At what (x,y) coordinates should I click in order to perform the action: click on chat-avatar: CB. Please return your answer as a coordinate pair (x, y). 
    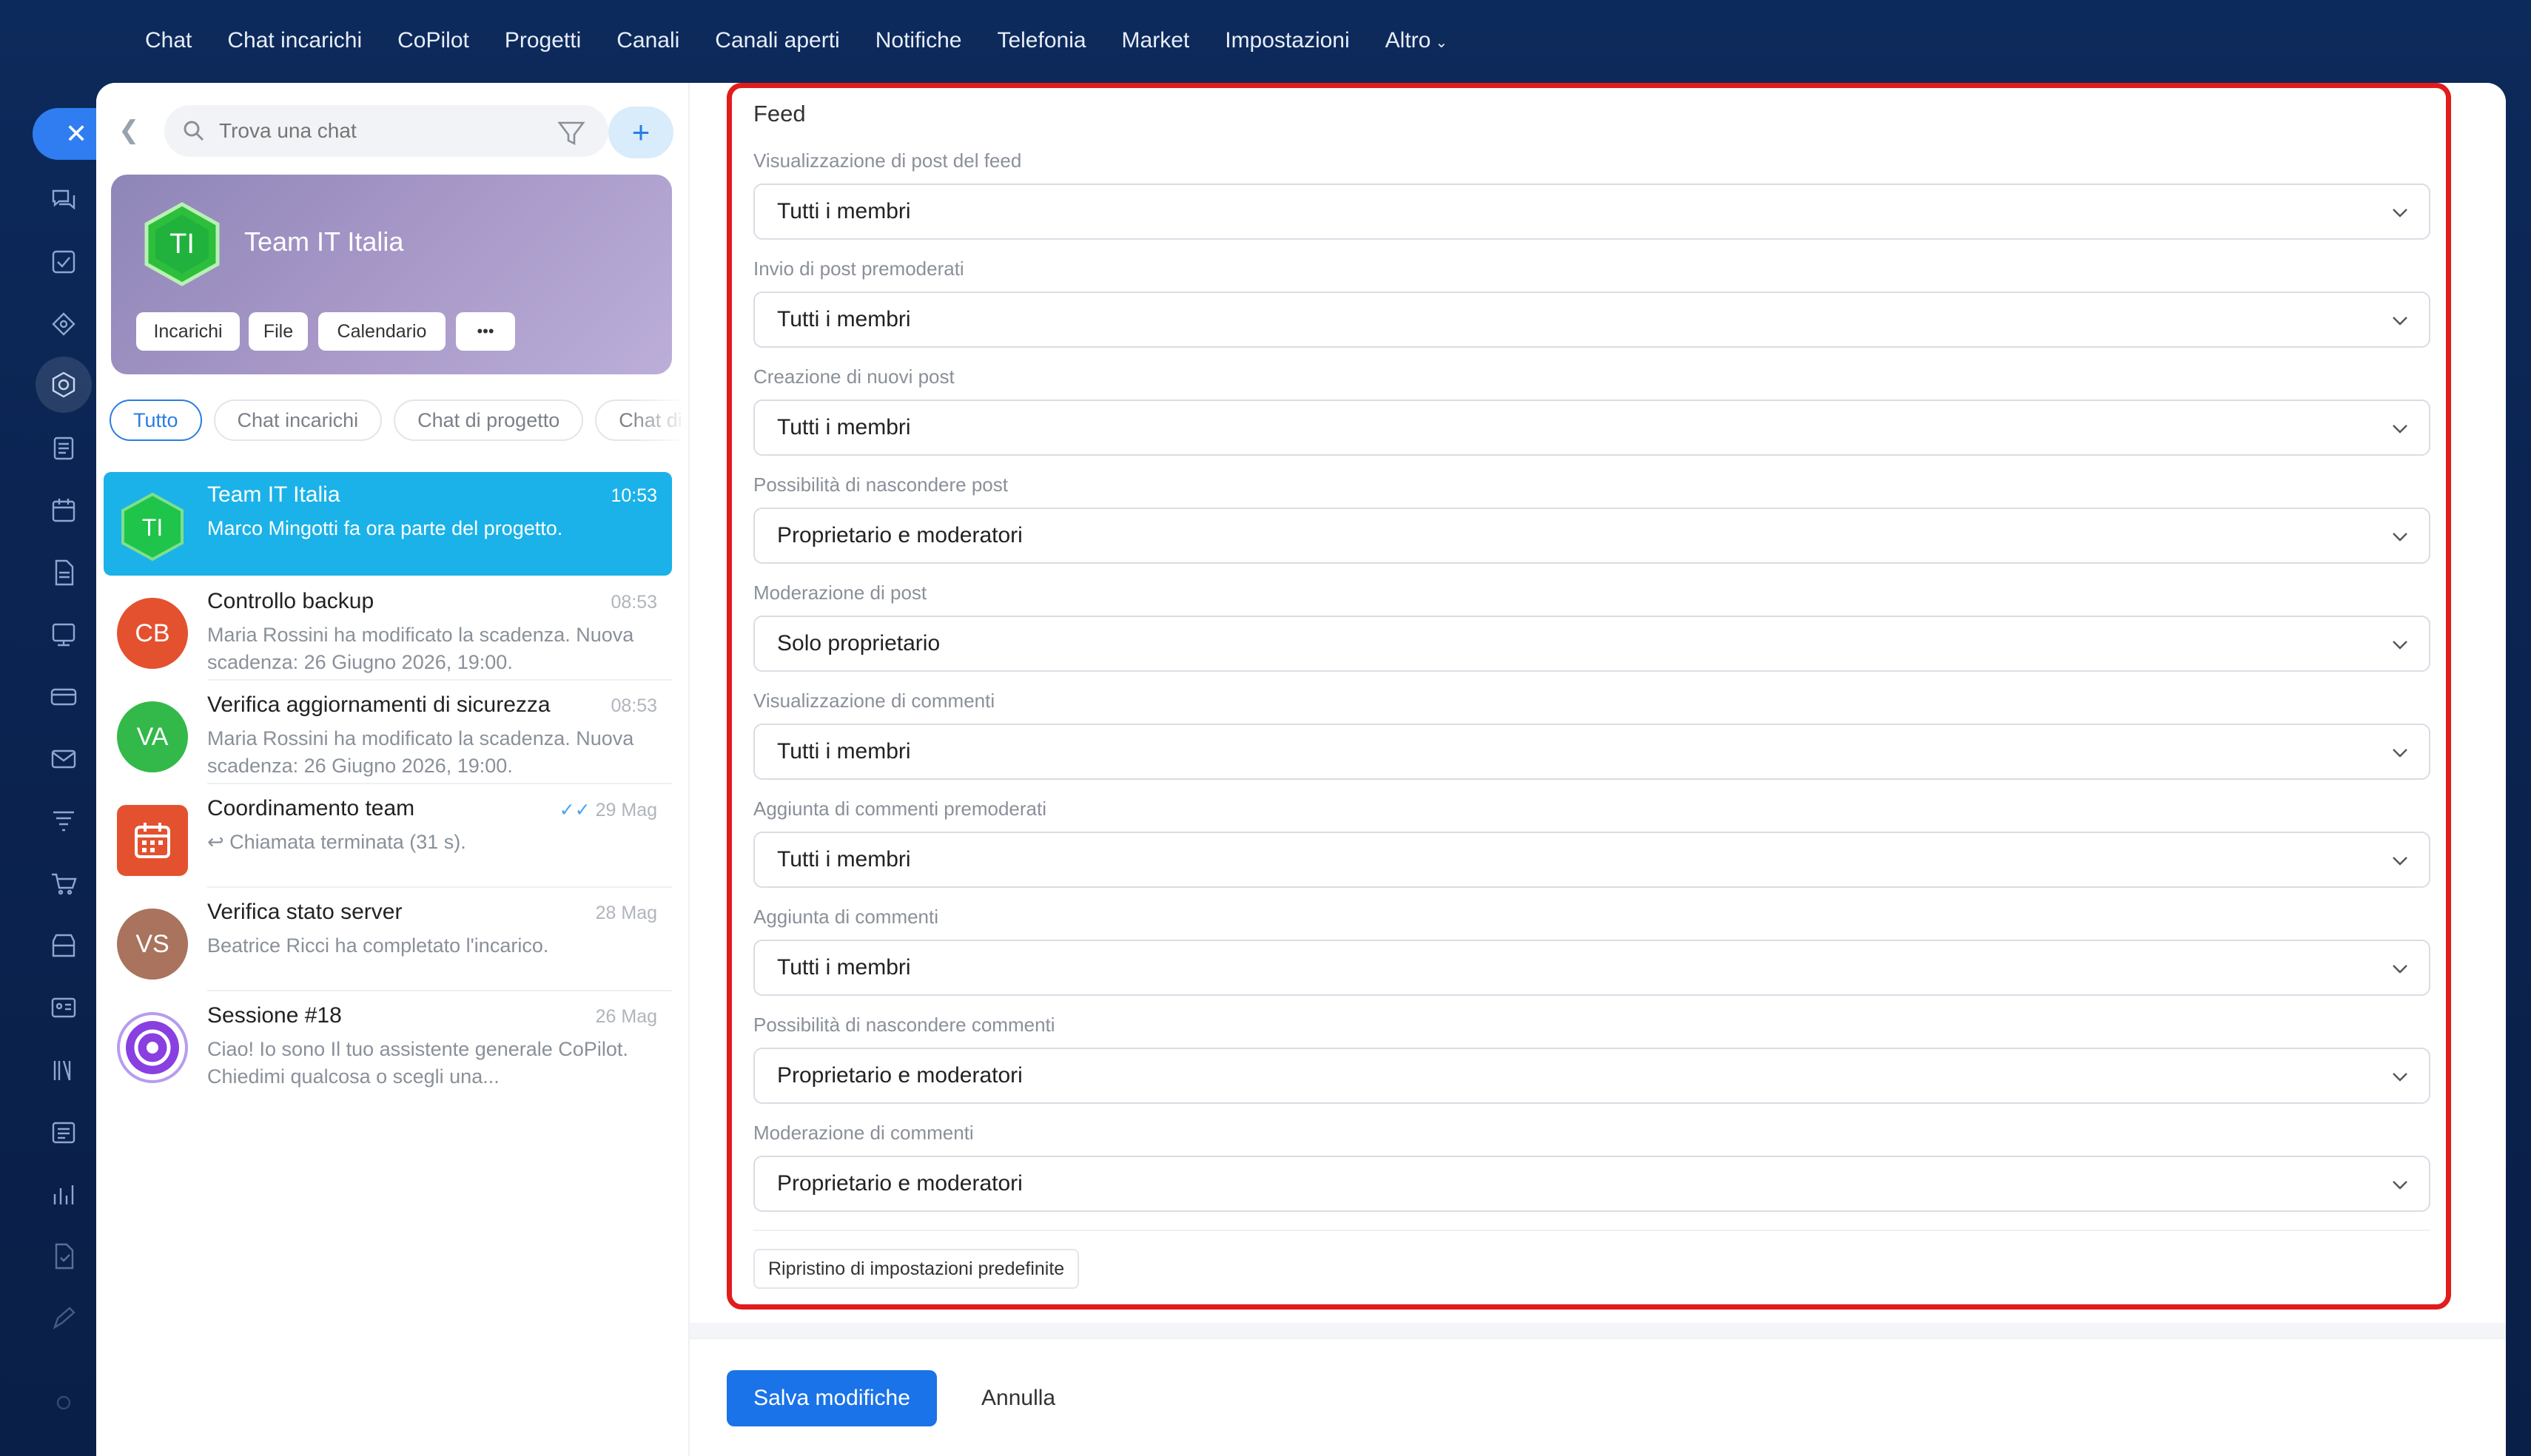
    Looking at the image, I should click on (152, 634).